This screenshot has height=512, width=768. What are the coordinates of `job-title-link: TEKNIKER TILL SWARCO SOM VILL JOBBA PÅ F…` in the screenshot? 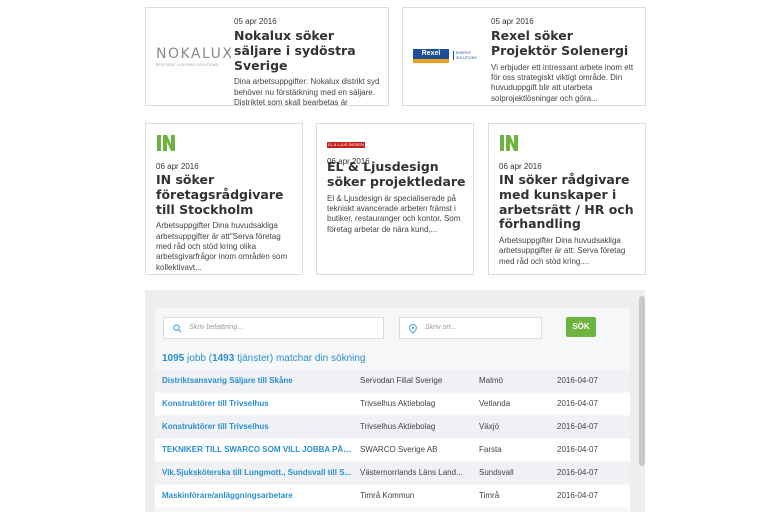 It's located at (257, 449).